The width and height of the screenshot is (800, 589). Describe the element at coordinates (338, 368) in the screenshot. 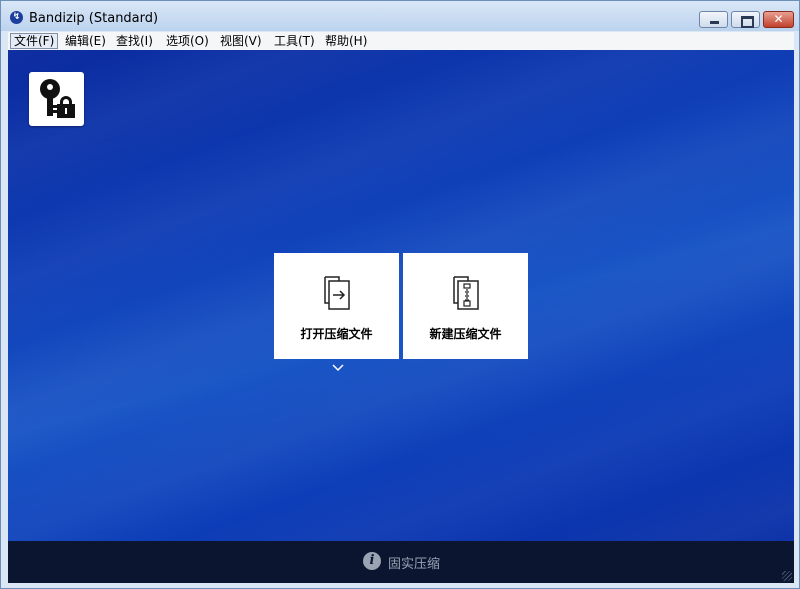

I see `chevron-down-icon` at that location.